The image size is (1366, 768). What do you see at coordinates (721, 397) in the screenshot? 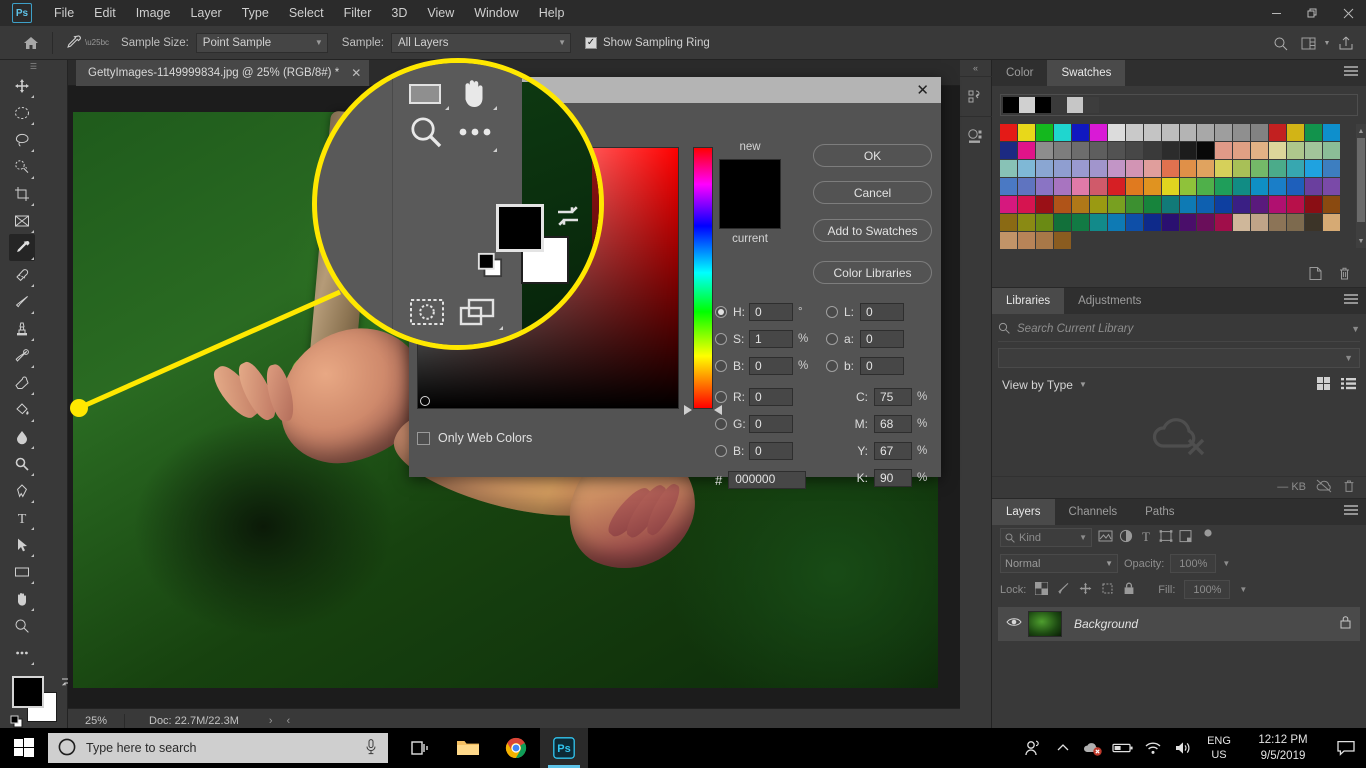
I see `radio-r` at bounding box center [721, 397].